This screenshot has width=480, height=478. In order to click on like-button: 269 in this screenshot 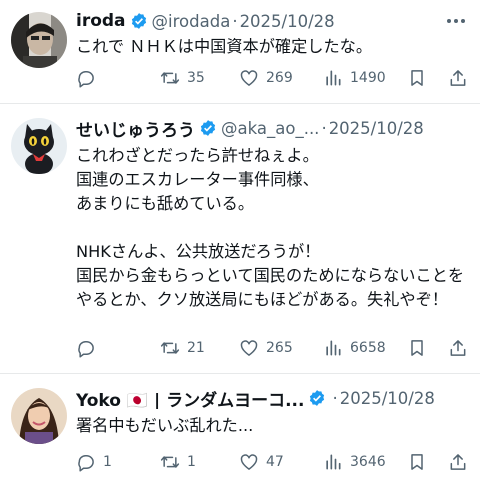, I will do `click(266, 78)`.